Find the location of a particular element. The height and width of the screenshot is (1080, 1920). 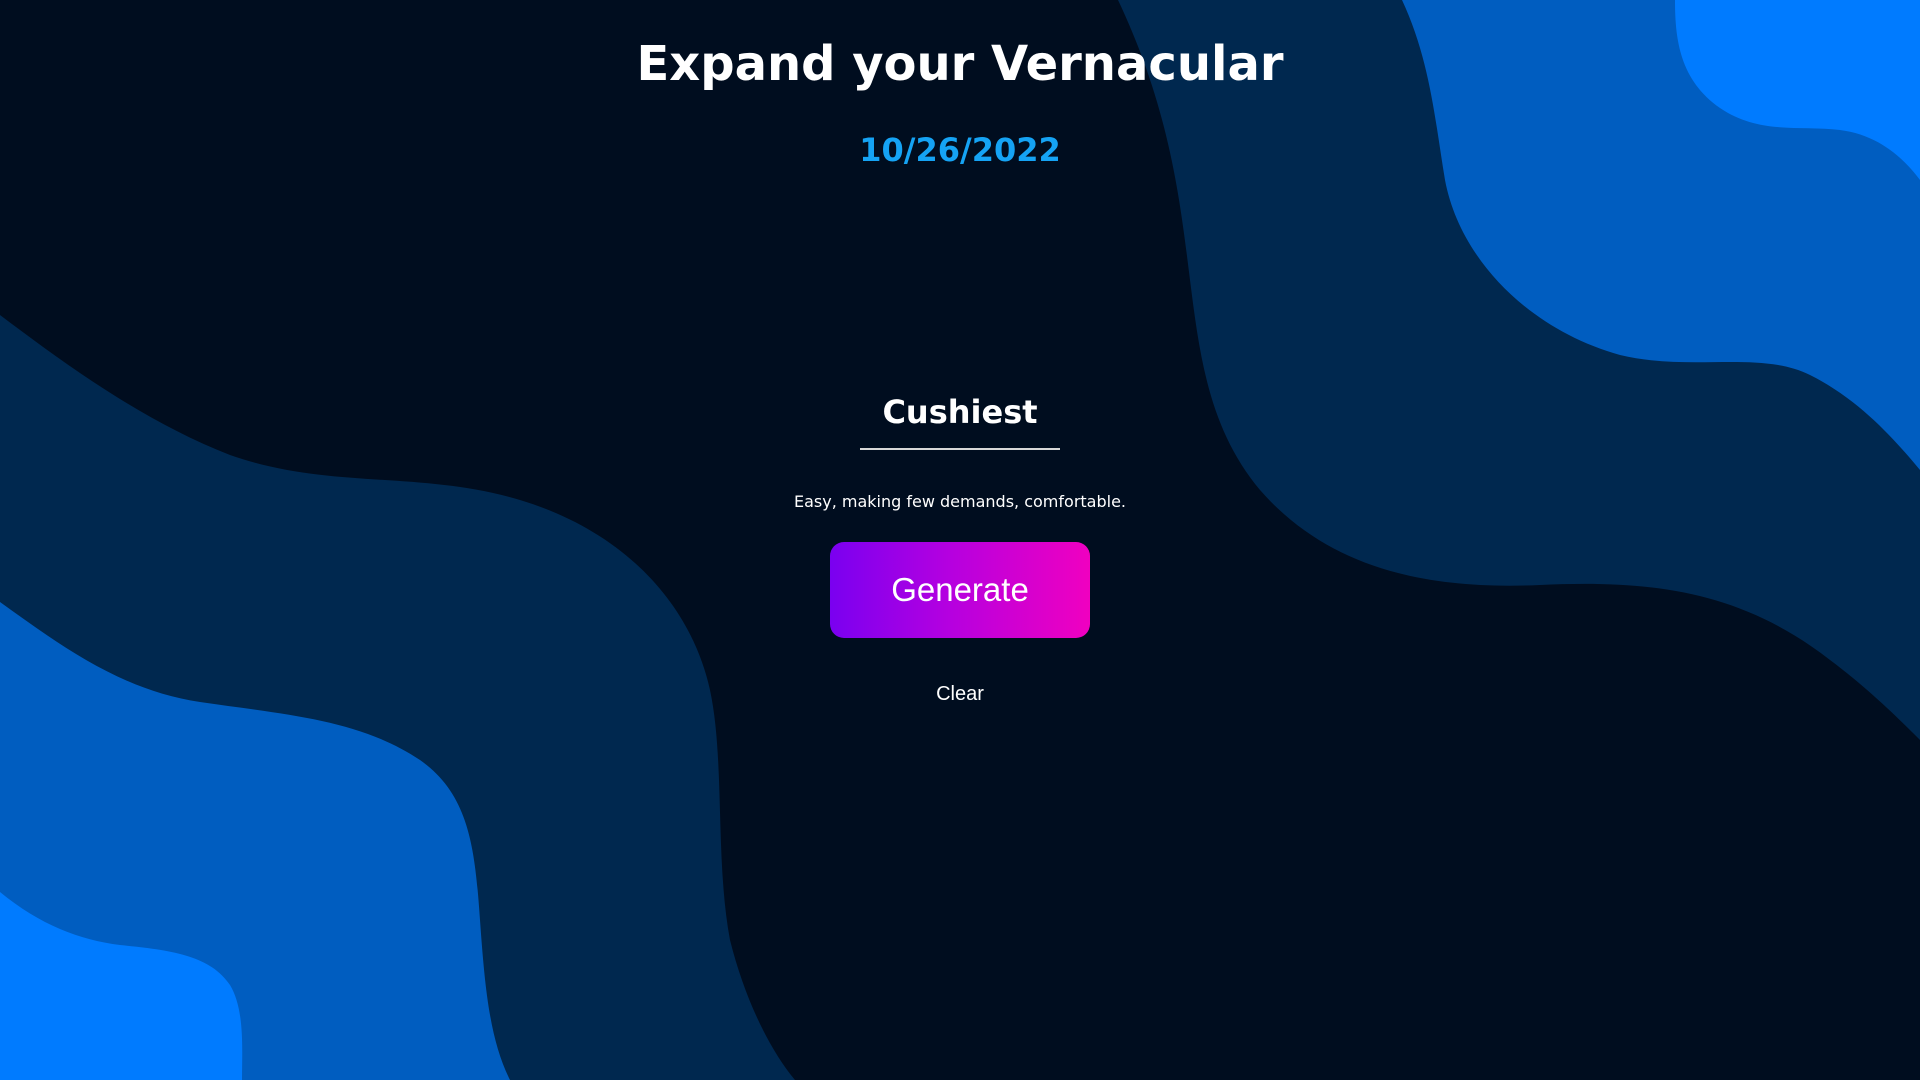

generate-button: Generate is located at coordinates (960, 590).